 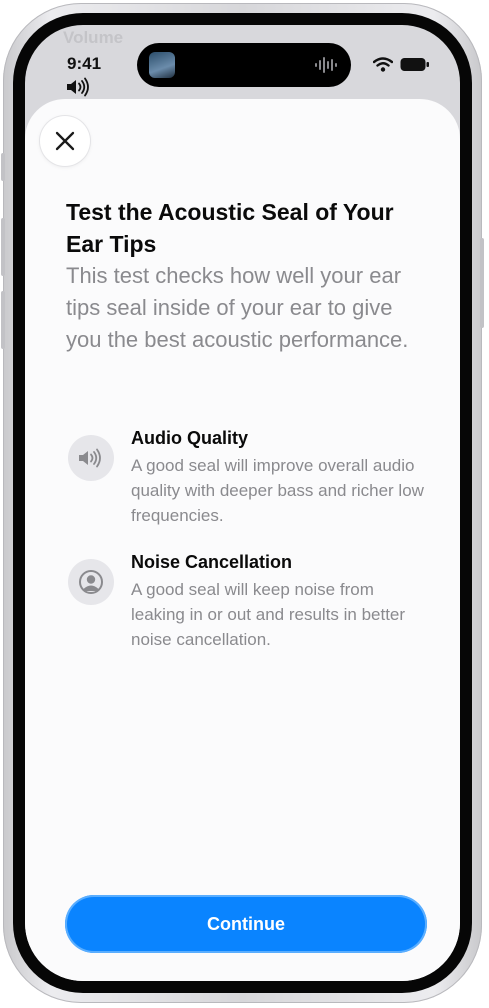 I want to click on side-button, so click(x=482, y=283).